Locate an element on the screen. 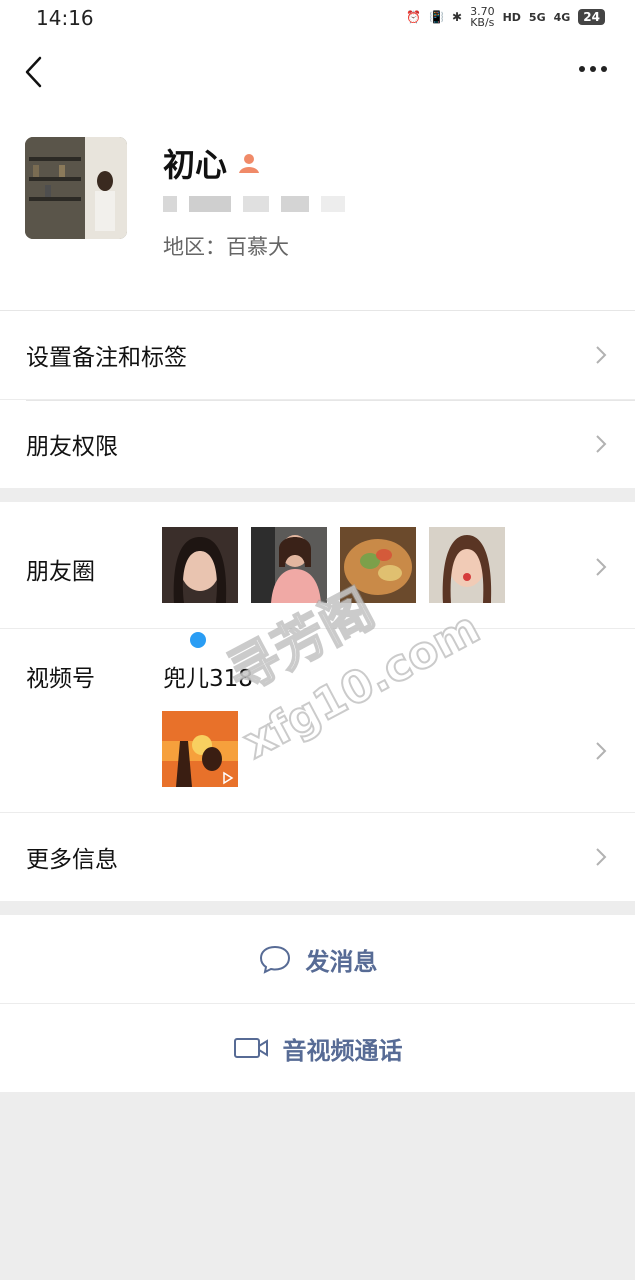 The width and height of the screenshot is (635, 1280). set-remark-tags-row: 设置备注和标签 is located at coordinates (317, 355).